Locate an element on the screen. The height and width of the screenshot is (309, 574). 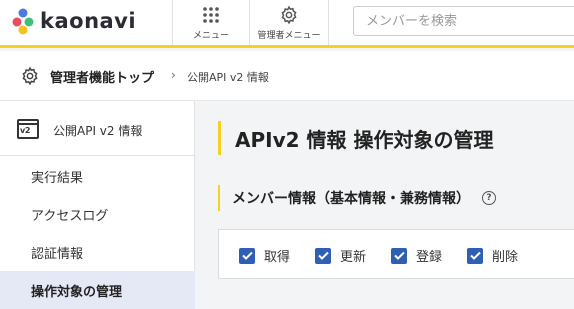
page-title: APIv2 情報 操作対象の管理 is located at coordinates (364, 139).